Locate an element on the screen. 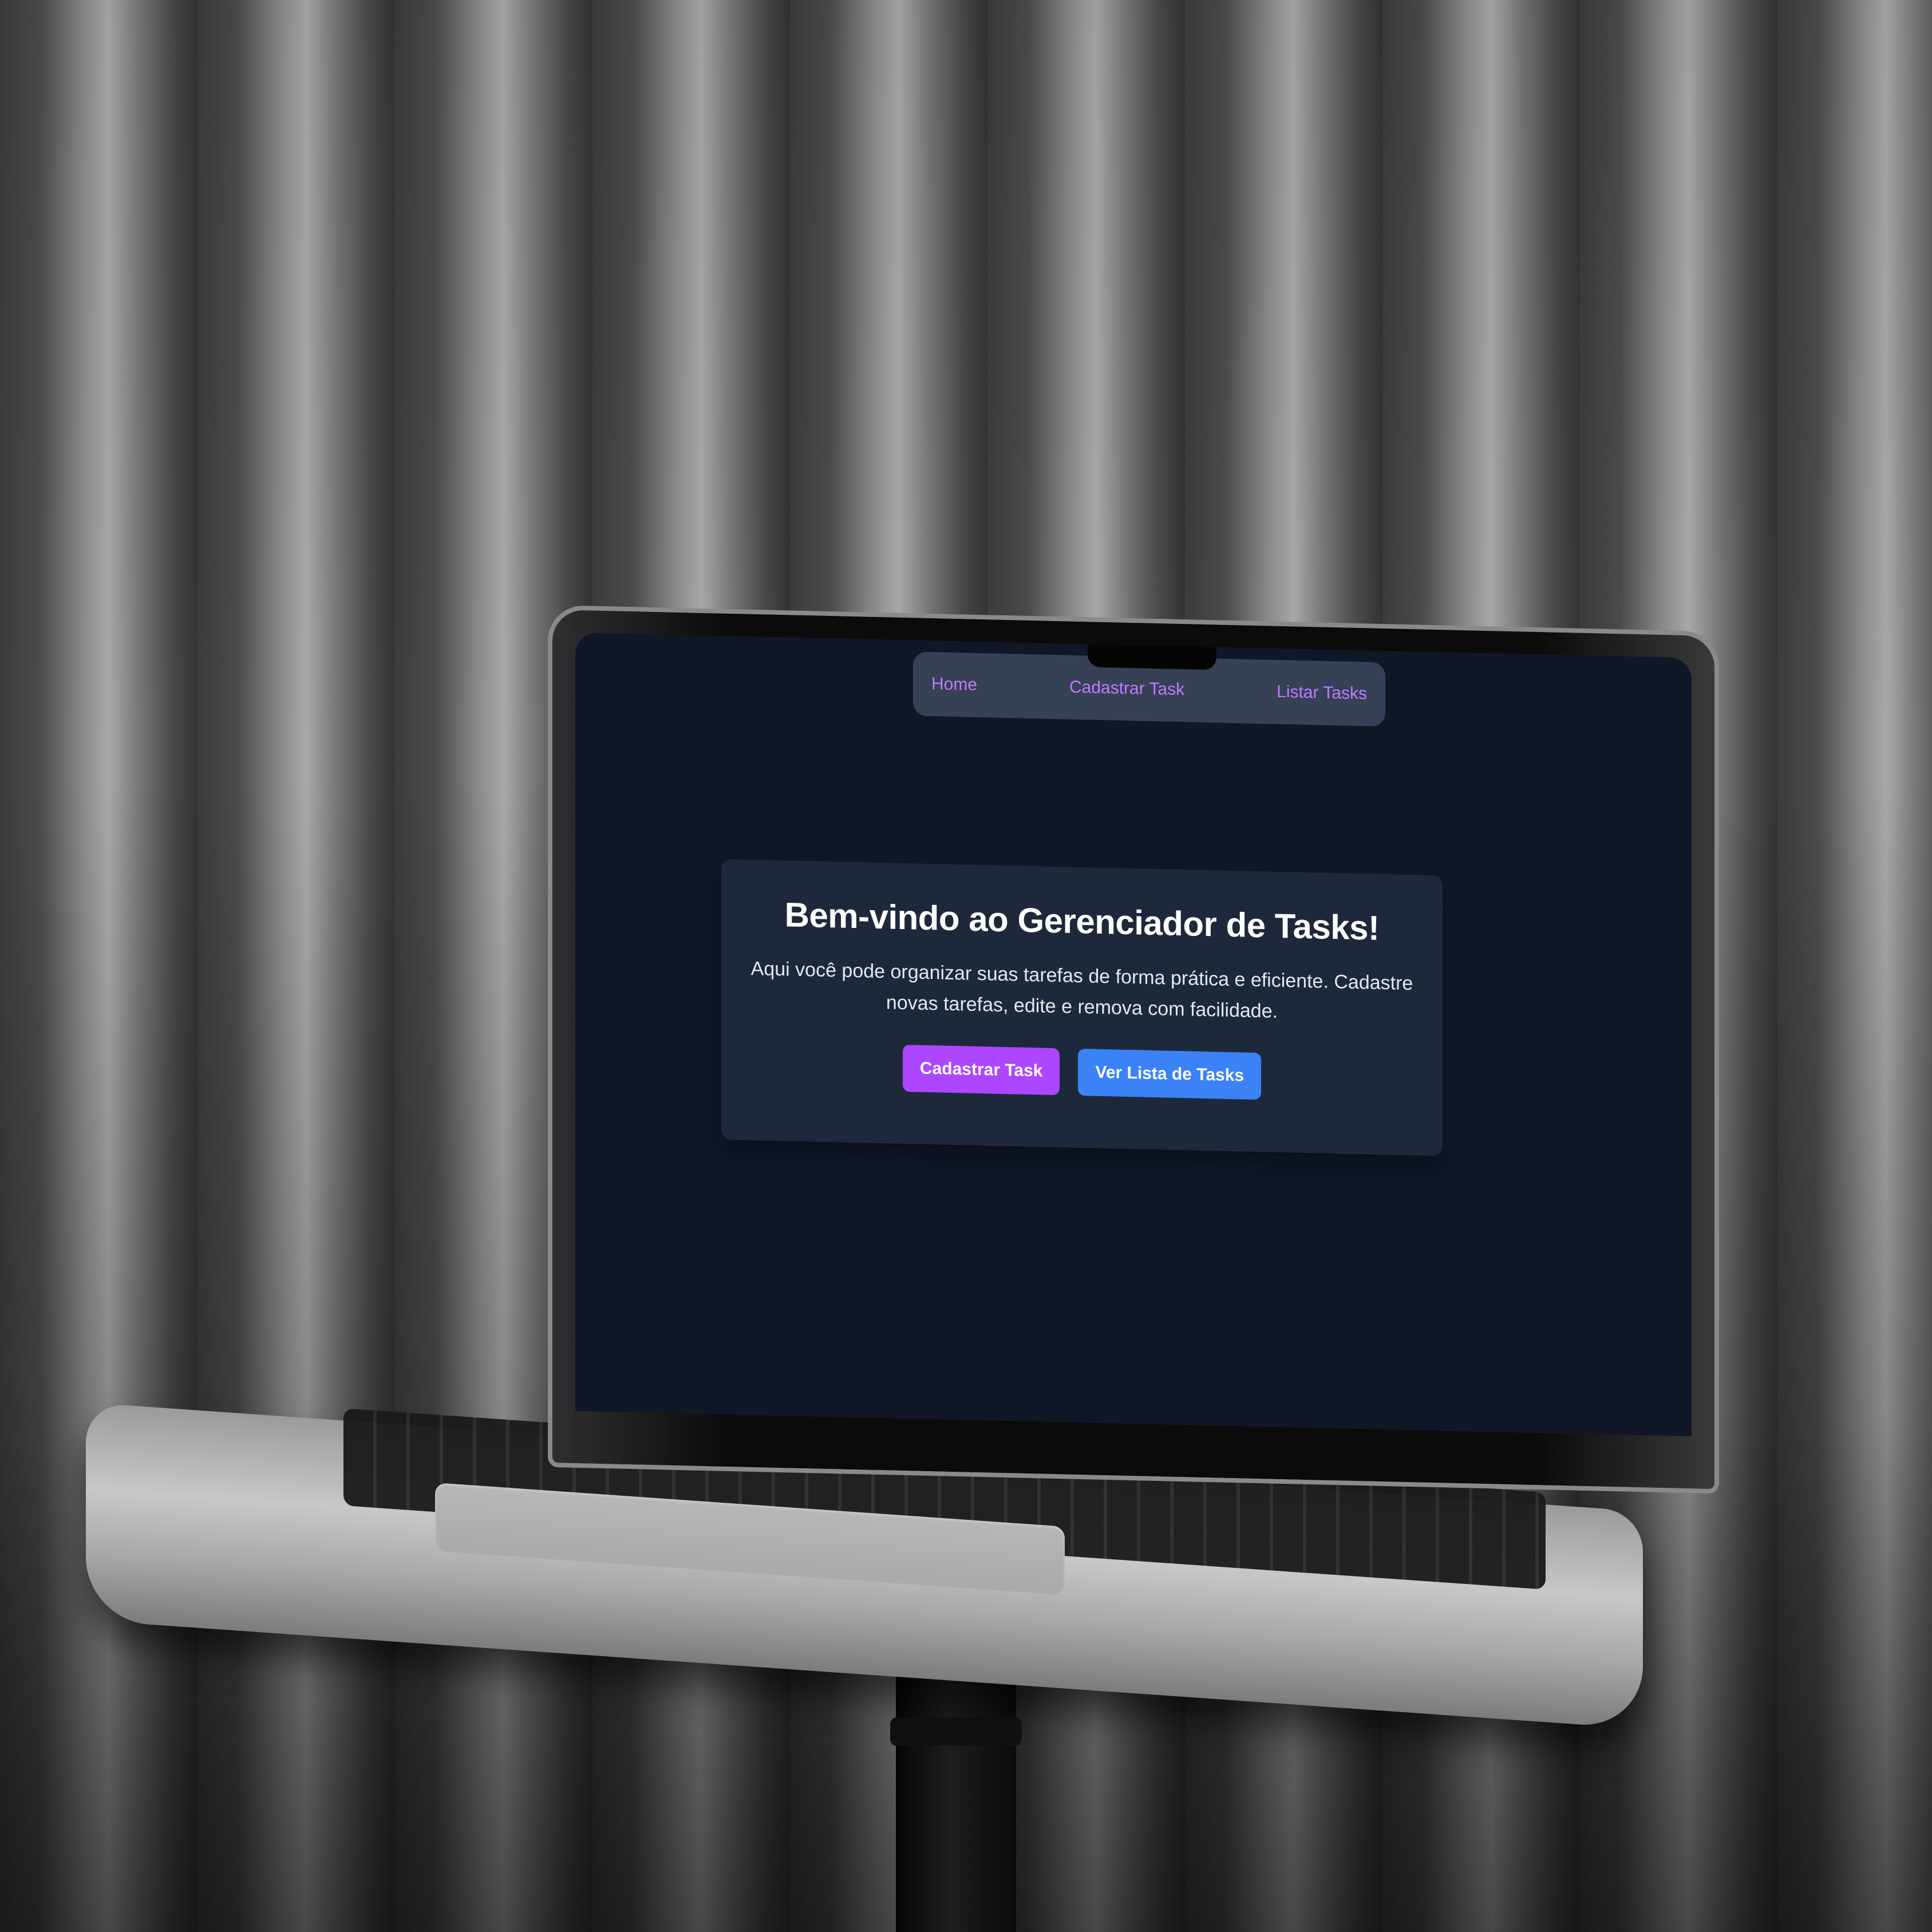 The height and width of the screenshot is (1932, 1932). stand-ring is located at coordinates (956, 1731).